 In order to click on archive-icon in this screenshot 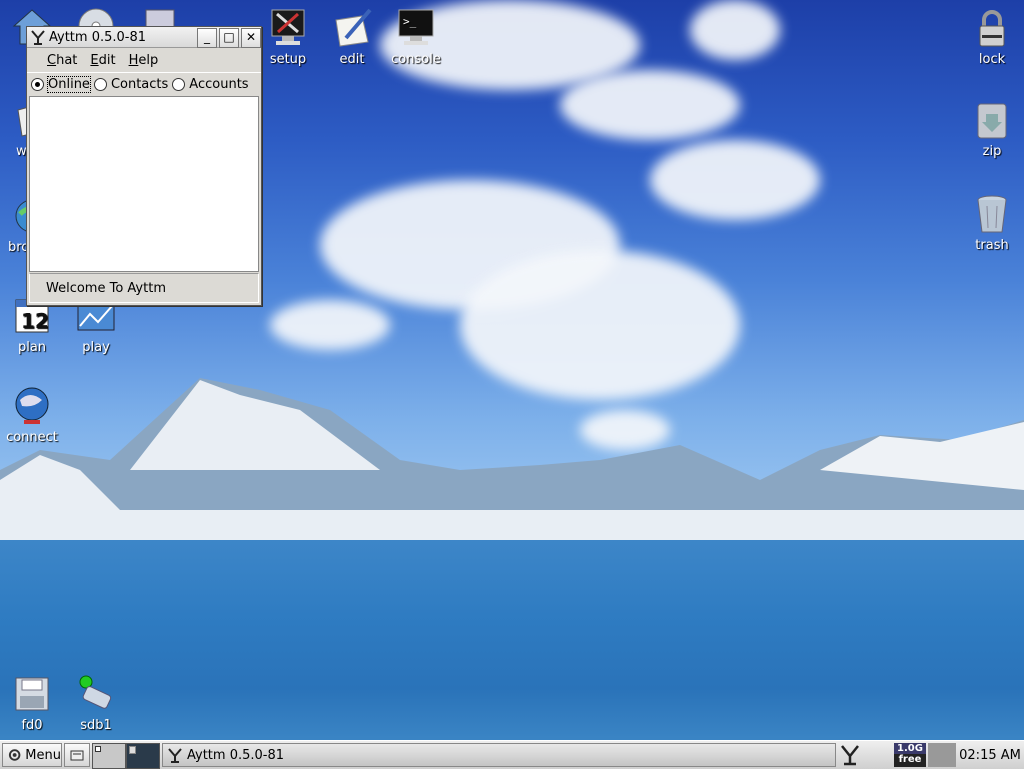, I will do `click(992, 121)`.